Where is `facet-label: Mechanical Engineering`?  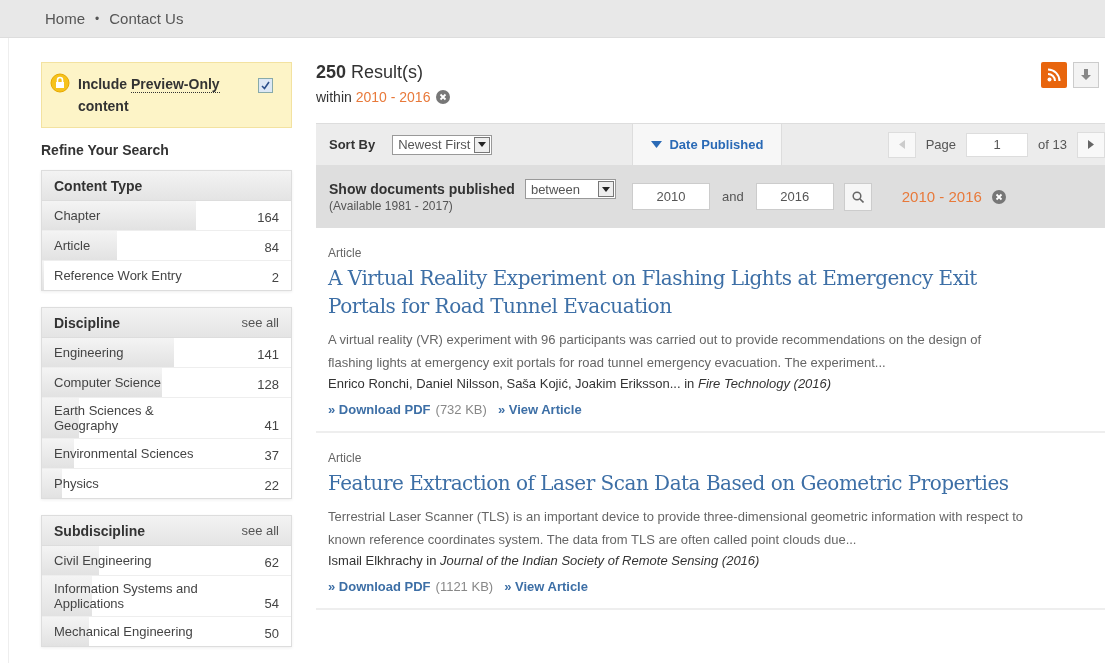 facet-label: Mechanical Engineering is located at coordinates (124, 631).